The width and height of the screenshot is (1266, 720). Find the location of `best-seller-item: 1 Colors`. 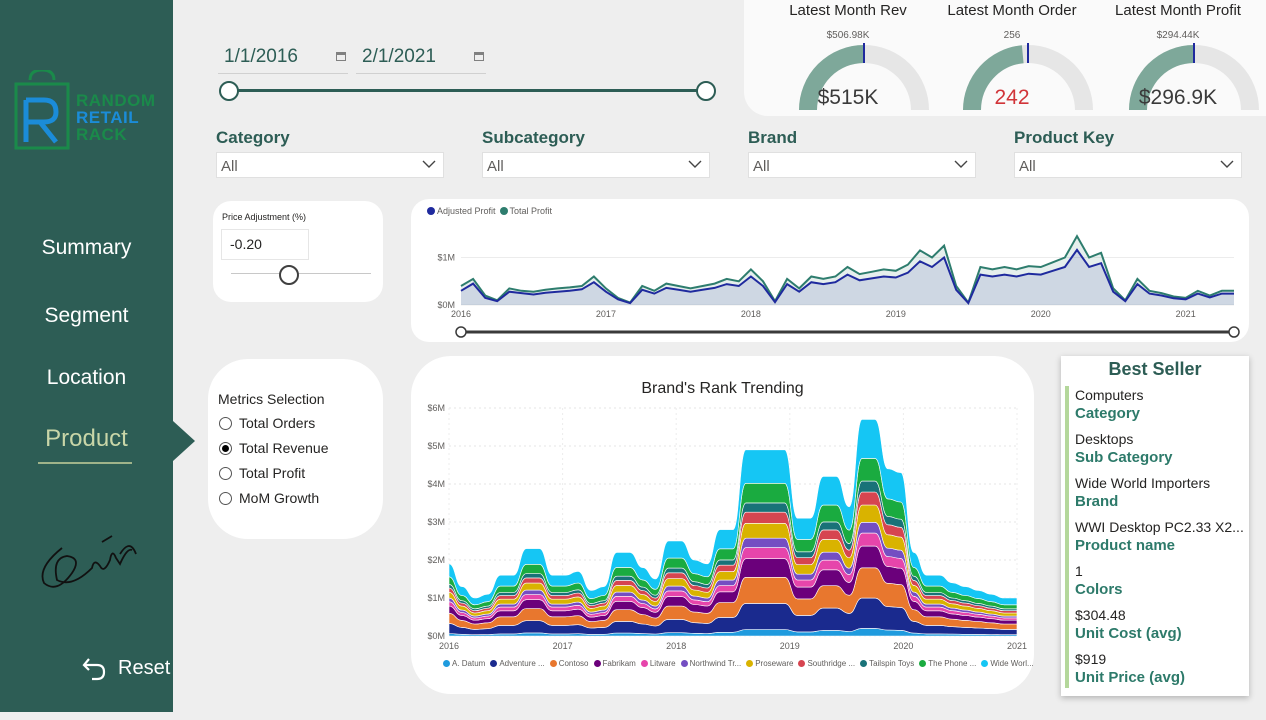

best-seller-item: 1 Colors is located at coordinates (1099, 580).